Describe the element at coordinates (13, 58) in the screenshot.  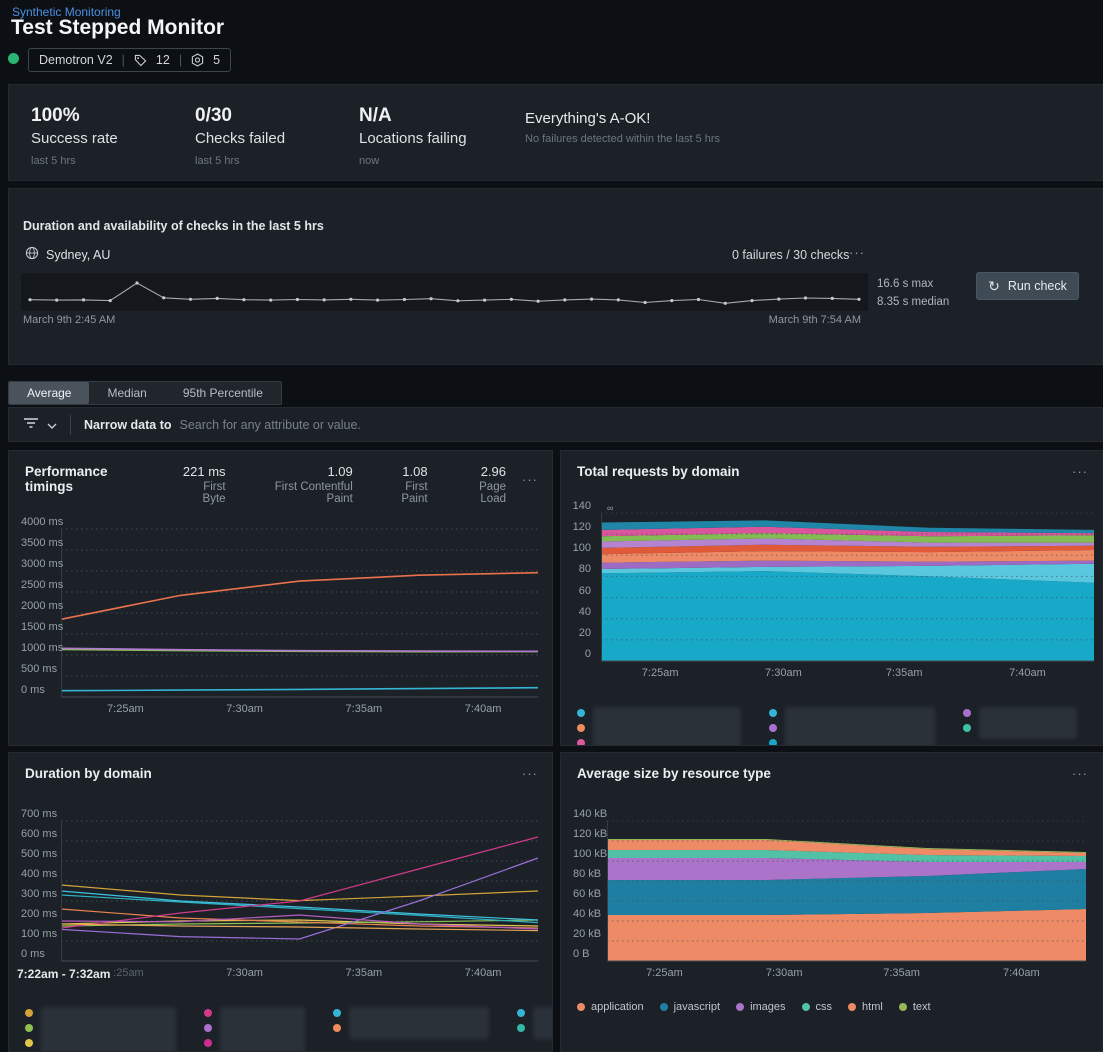
I see `monitor-status-icon` at that location.